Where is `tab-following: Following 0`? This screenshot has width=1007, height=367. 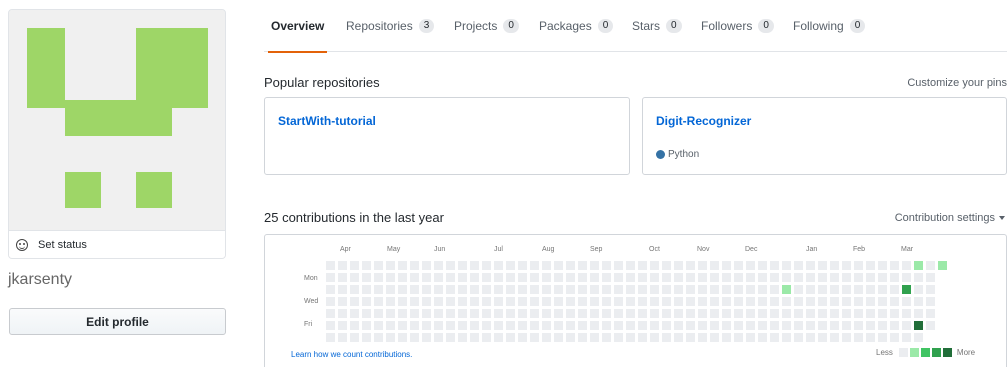
tab-following: Following 0 is located at coordinates (829, 26).